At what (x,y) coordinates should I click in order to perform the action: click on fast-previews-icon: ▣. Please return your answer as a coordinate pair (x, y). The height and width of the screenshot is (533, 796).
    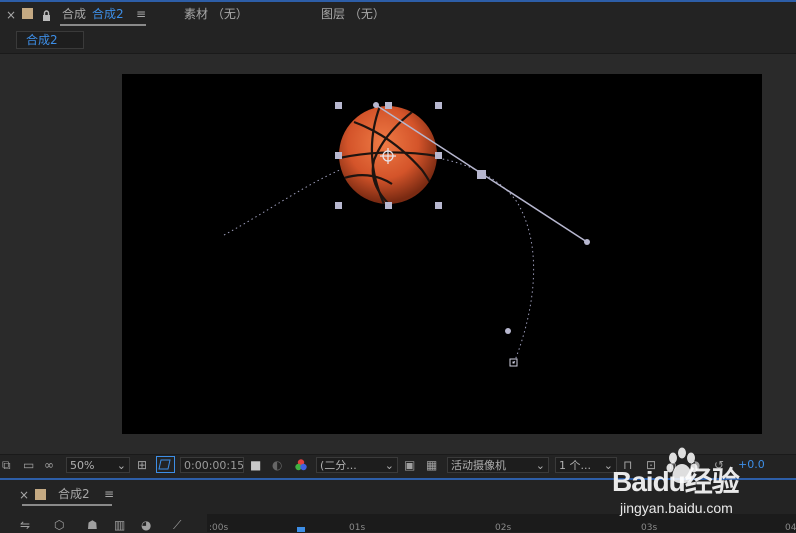
    Looking at the image, I should click on (409, 465).